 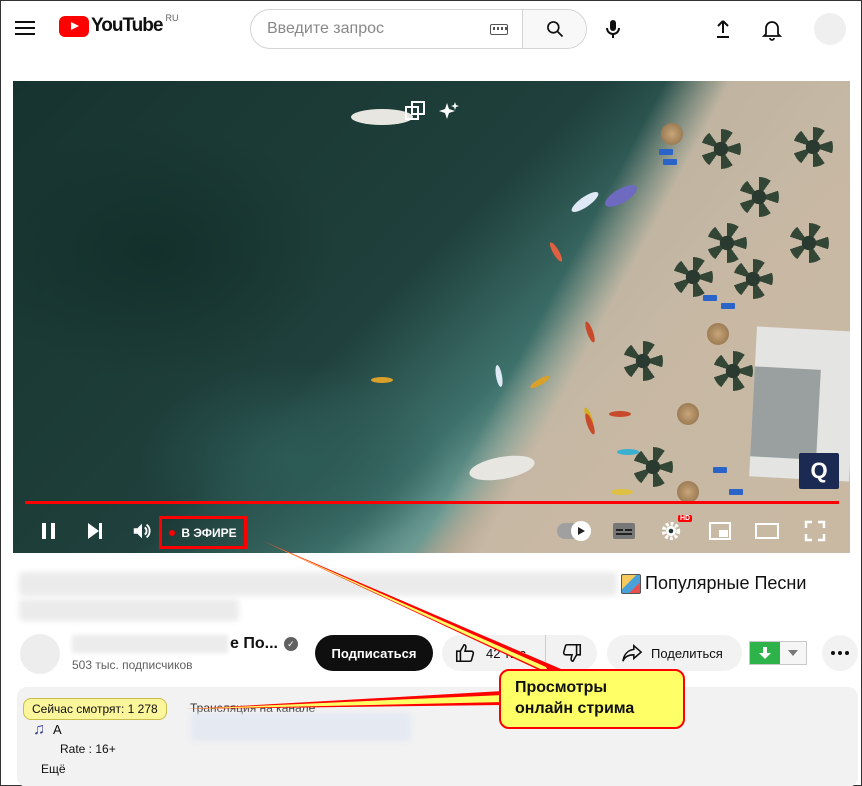 I want to click on top-header: YouTube RU, so click(x=431, y=29).